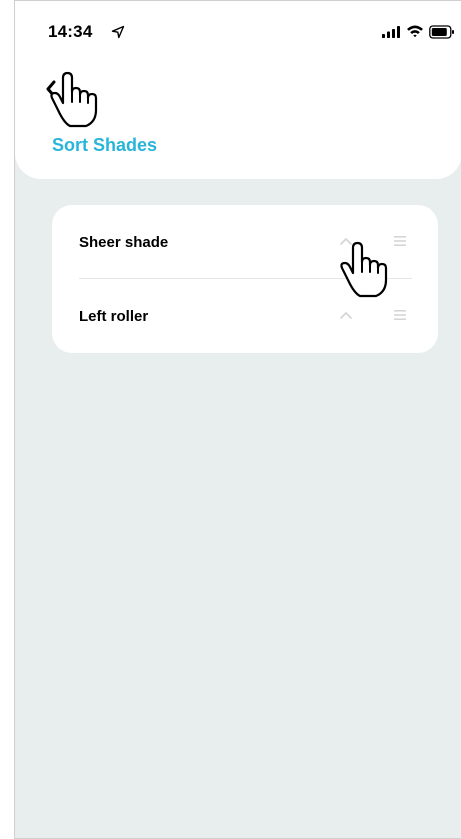 The image size is (461, 839). I want to click on status-time: 14:34, so click(70, 31).